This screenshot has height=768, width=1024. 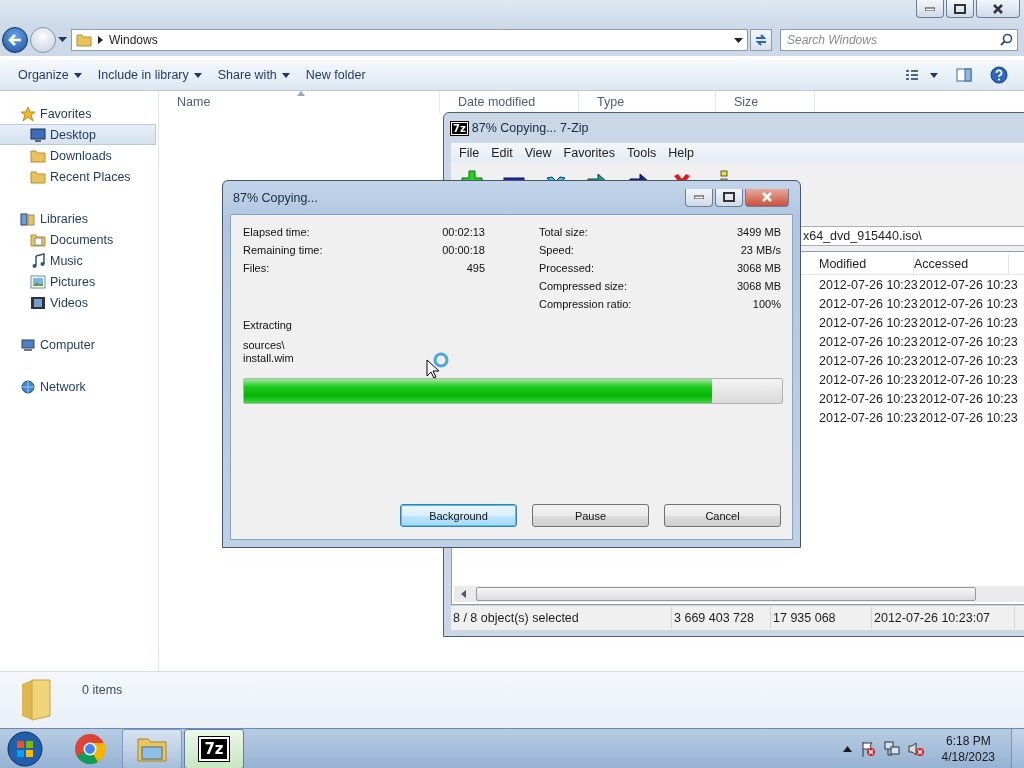 I want to click on navigation-item: Documents, so click(x=78, y=239).